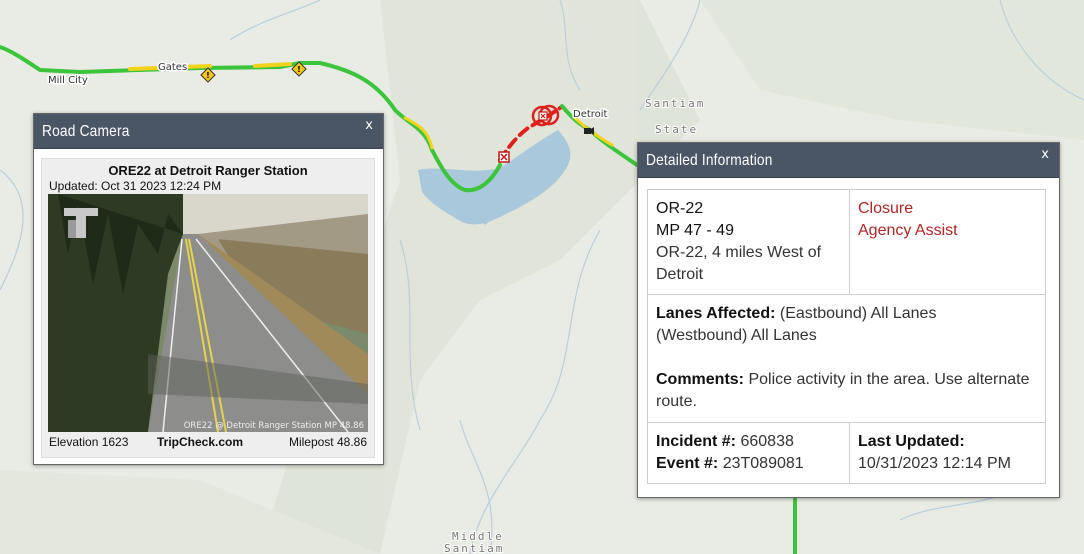 This screenshot has width=1084, height=554. I want to click on ids-cell: Incident #: 660838 Event #: 23T089081, so click(748, 453).